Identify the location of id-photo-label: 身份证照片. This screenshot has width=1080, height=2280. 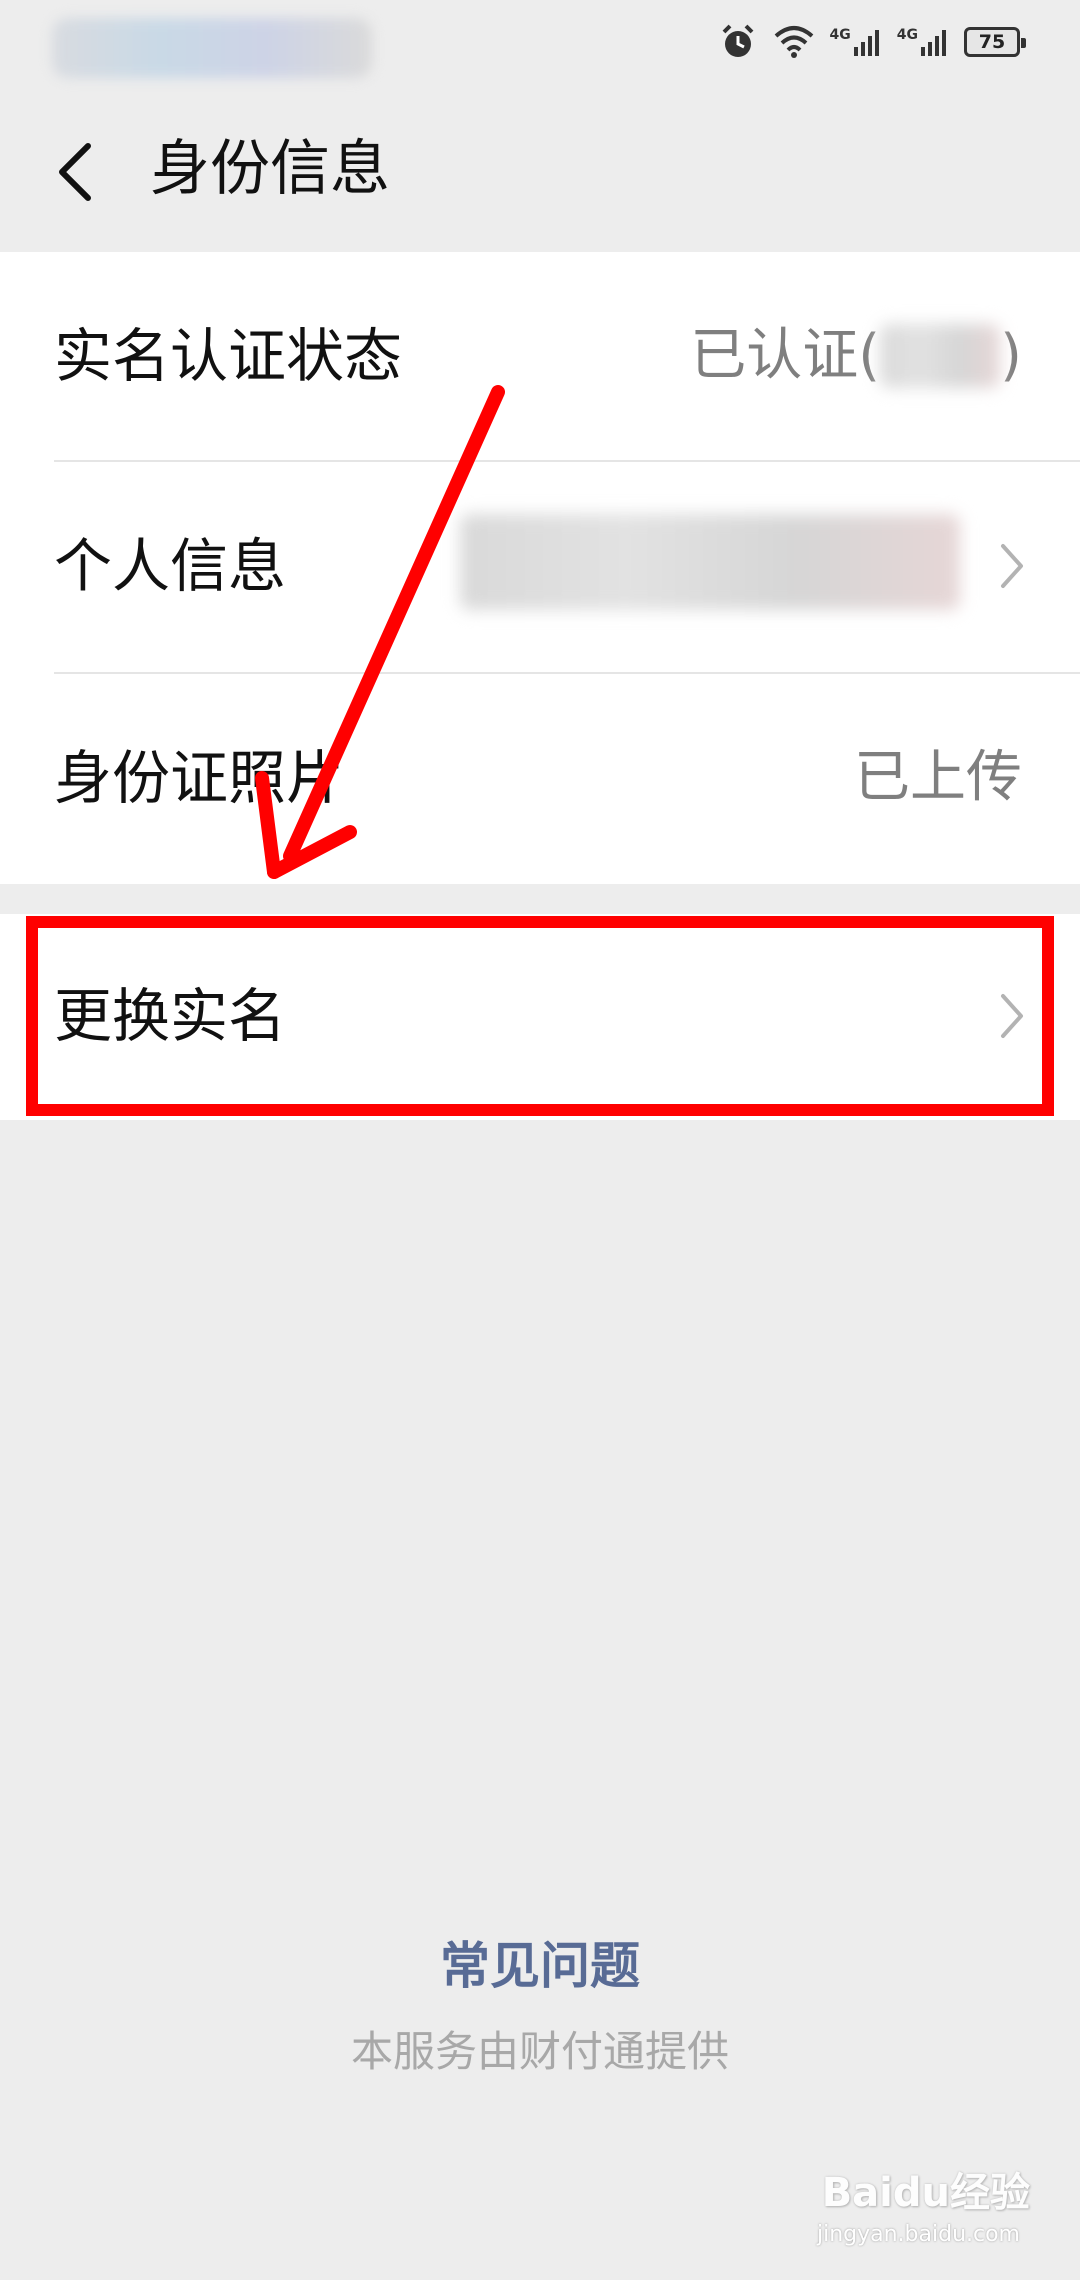
(199, 778).